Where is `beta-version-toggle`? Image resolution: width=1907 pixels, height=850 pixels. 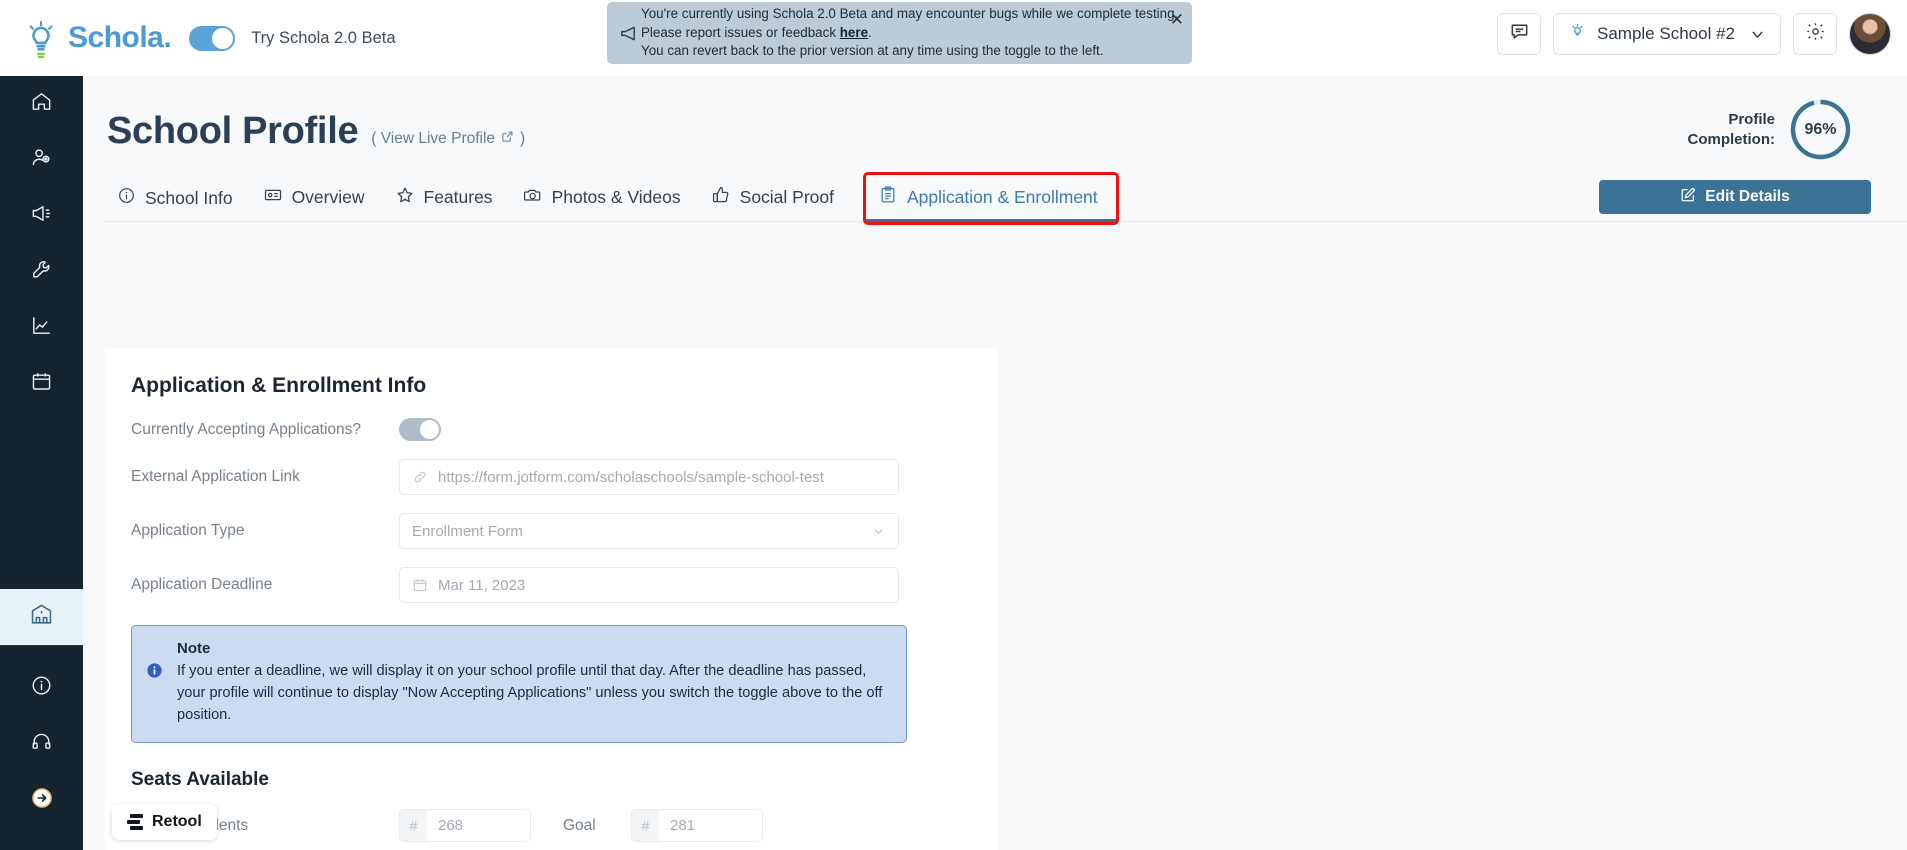 beta-version-toggle is located at coordinates (212, 38).